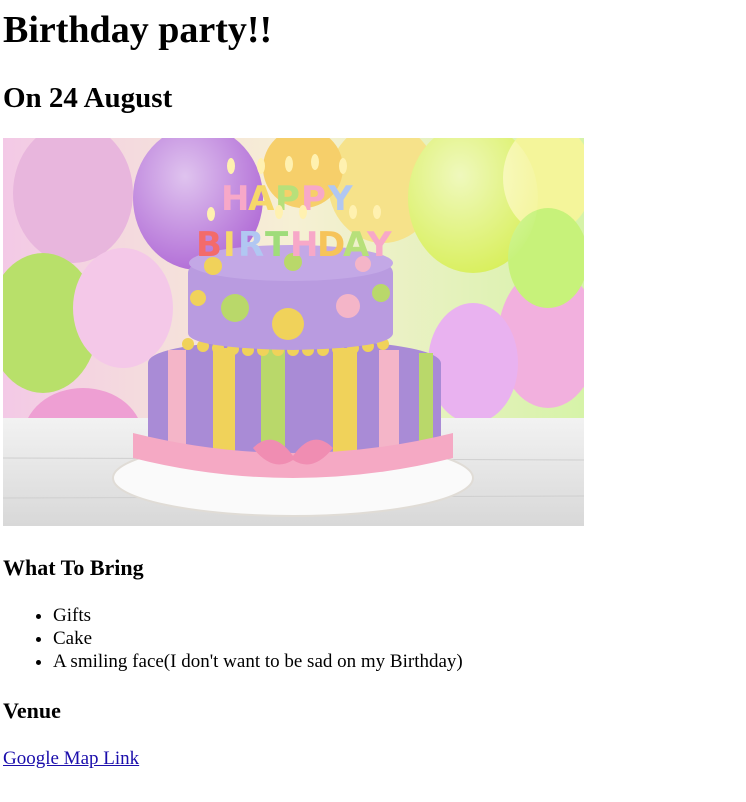 This screenshot has height=802, width=746. What do you see at coordinates (88, 98) in the screenshot?
I see `event-date: On 24 August` at bounding box center [88, 98].